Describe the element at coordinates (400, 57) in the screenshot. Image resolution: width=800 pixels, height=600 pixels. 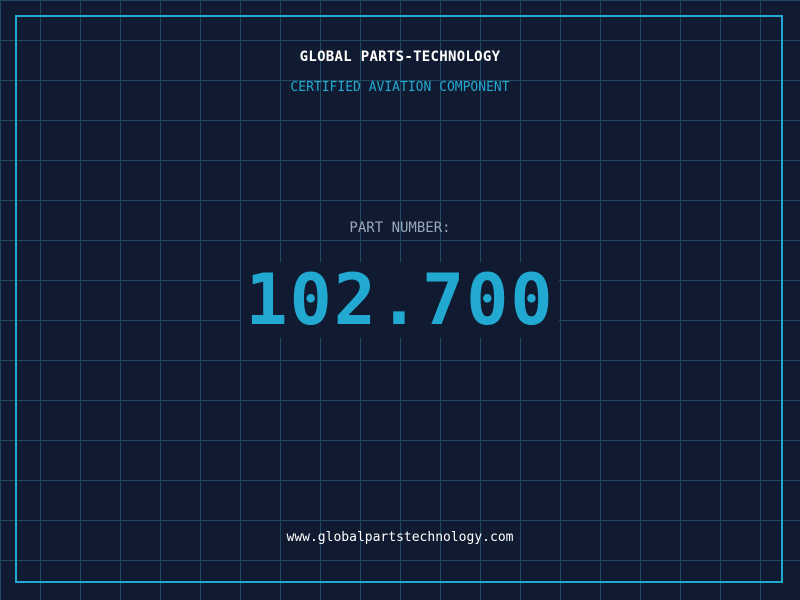
I see `company-name: GLOBAL PARTS-TECHNOLOGY` at that location.